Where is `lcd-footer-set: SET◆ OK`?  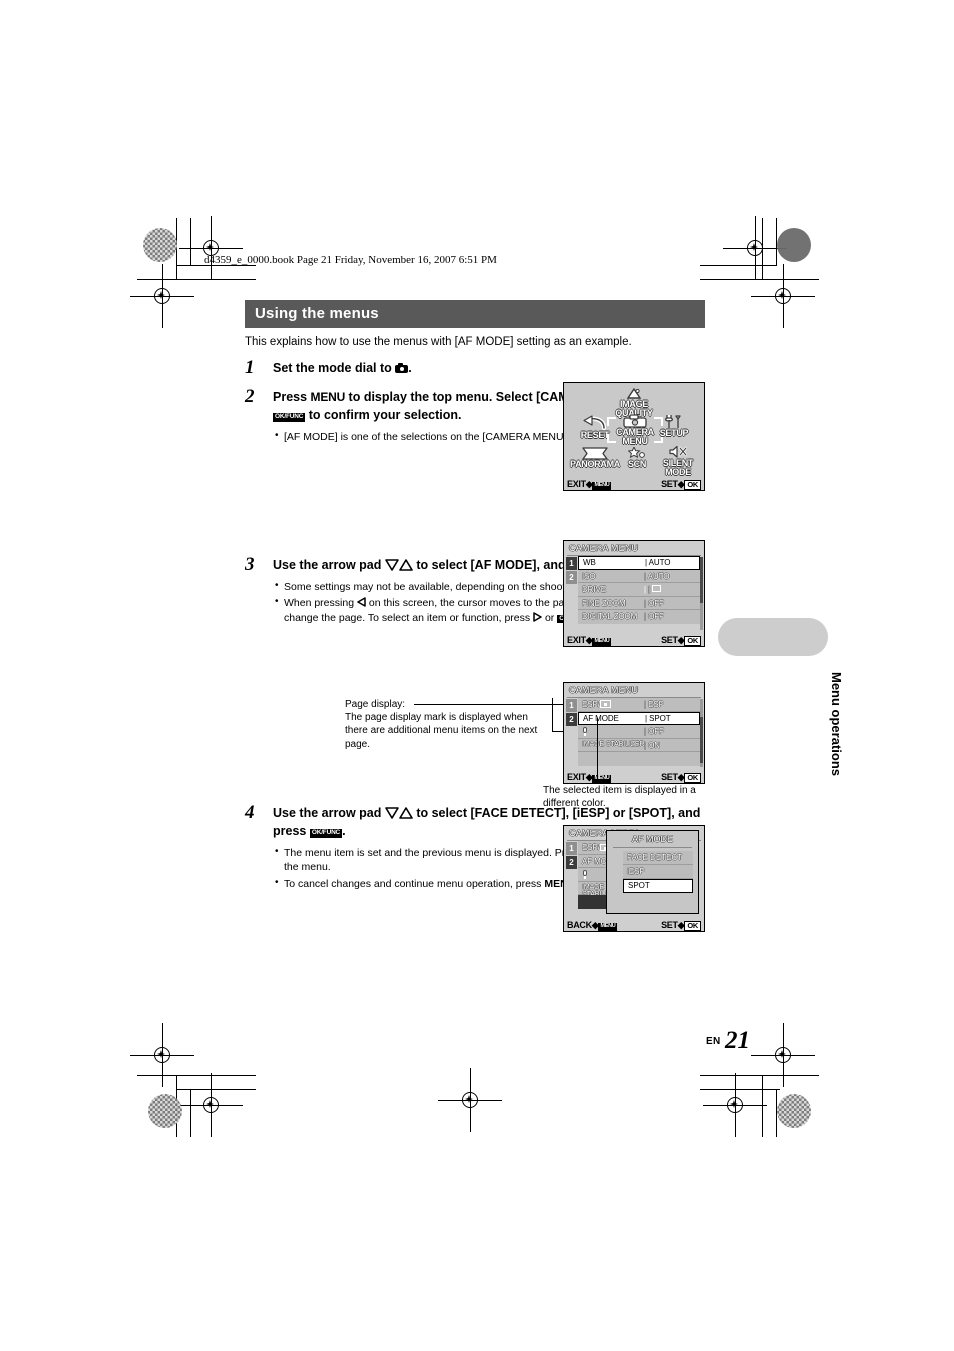 lcd-footer-set: SET◆ OK is located at coordinates (681, 925).